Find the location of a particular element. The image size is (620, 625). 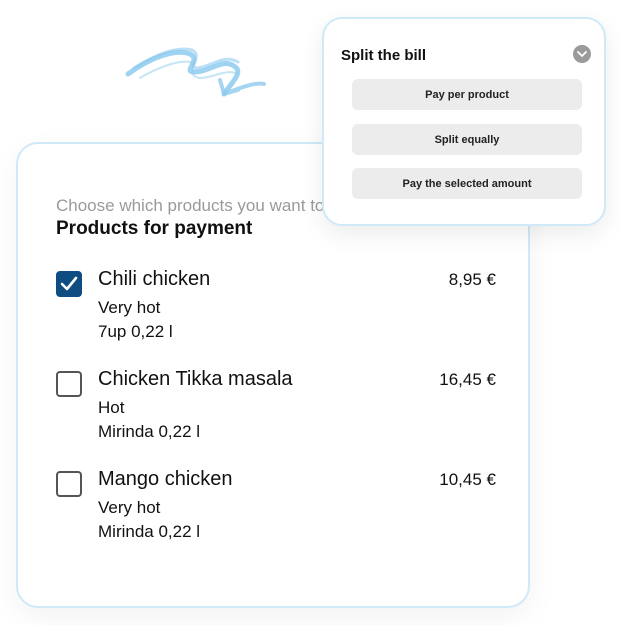

pay-selected-amount-button: Pay the selected amount is located at coordinates (467, 183).